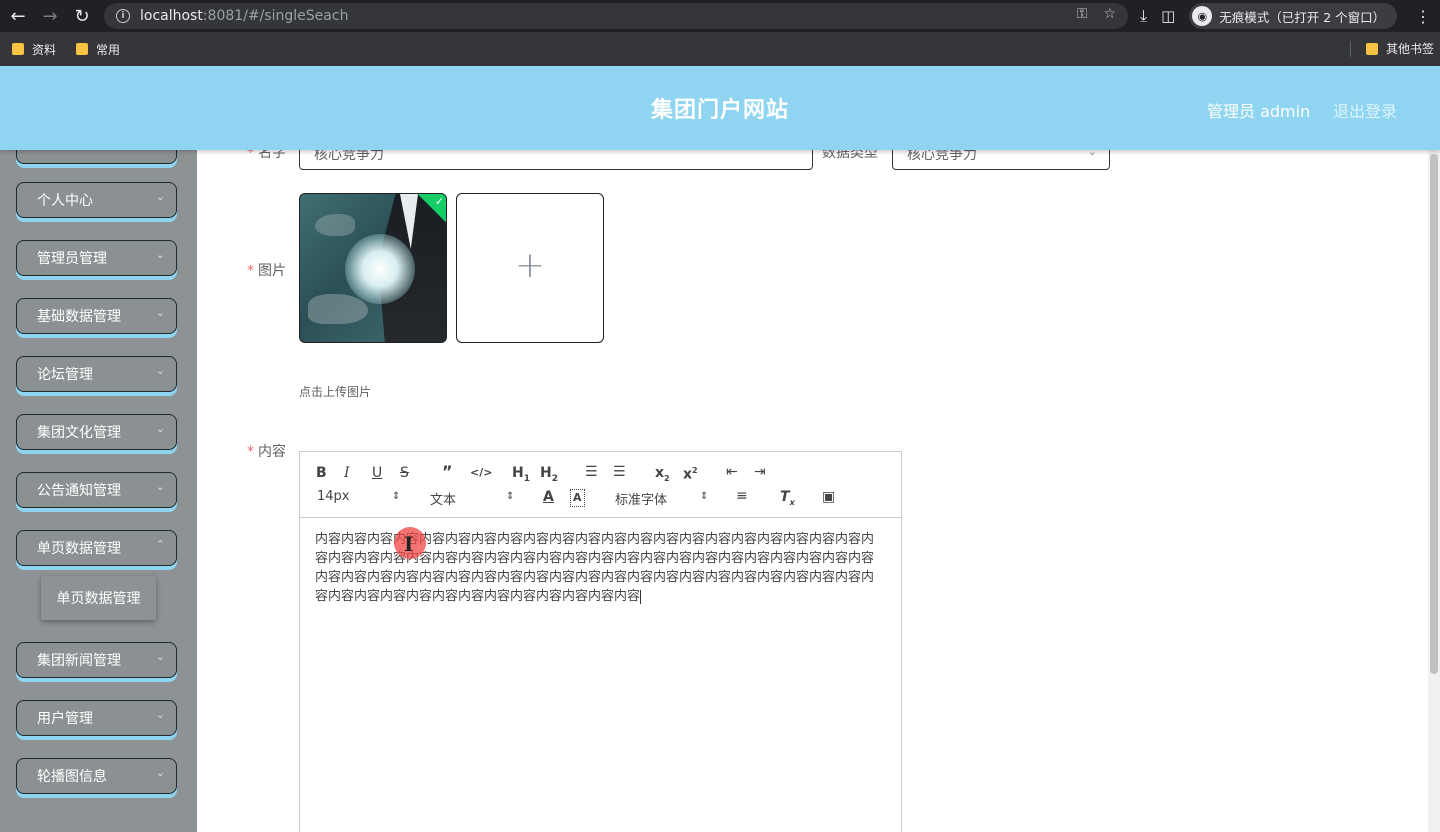  What do you see at coordinates (335, 392) in the screenshot?
I see `upload-hint: 点击上传图片` at bounding box center [335, 392].